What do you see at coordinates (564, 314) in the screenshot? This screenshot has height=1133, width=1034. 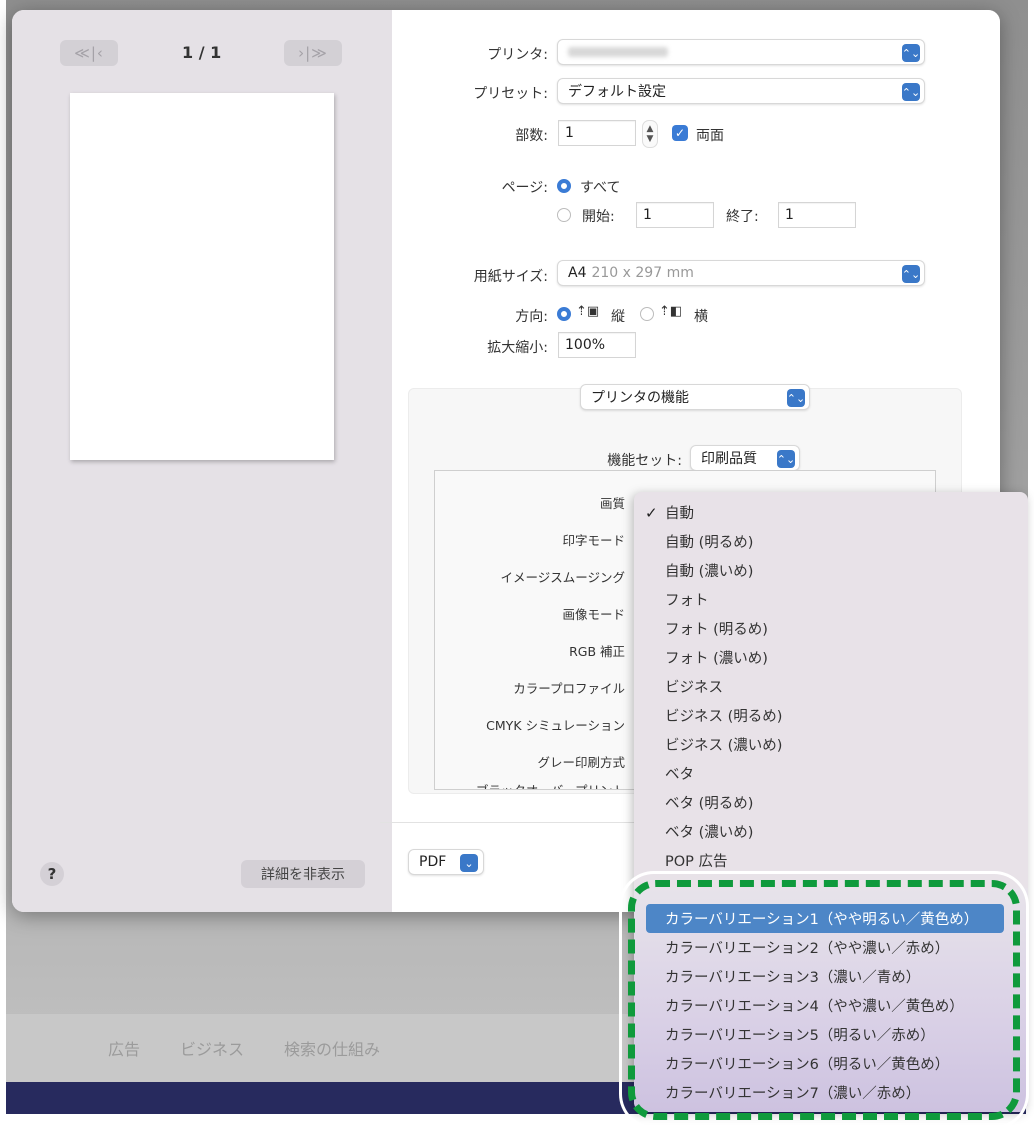 I see `orientation-portrait-radio` at bounding box center [564, 314].